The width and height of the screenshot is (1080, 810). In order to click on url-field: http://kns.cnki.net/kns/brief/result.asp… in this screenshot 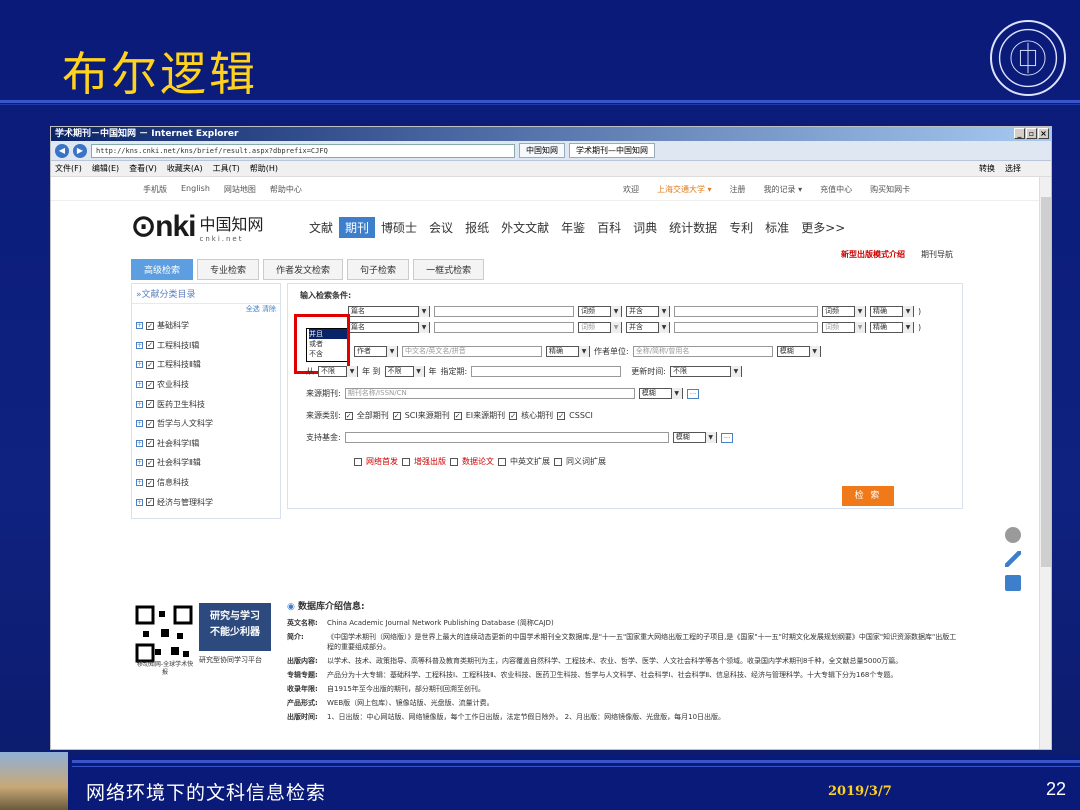, I will do `click(303, 150)`.